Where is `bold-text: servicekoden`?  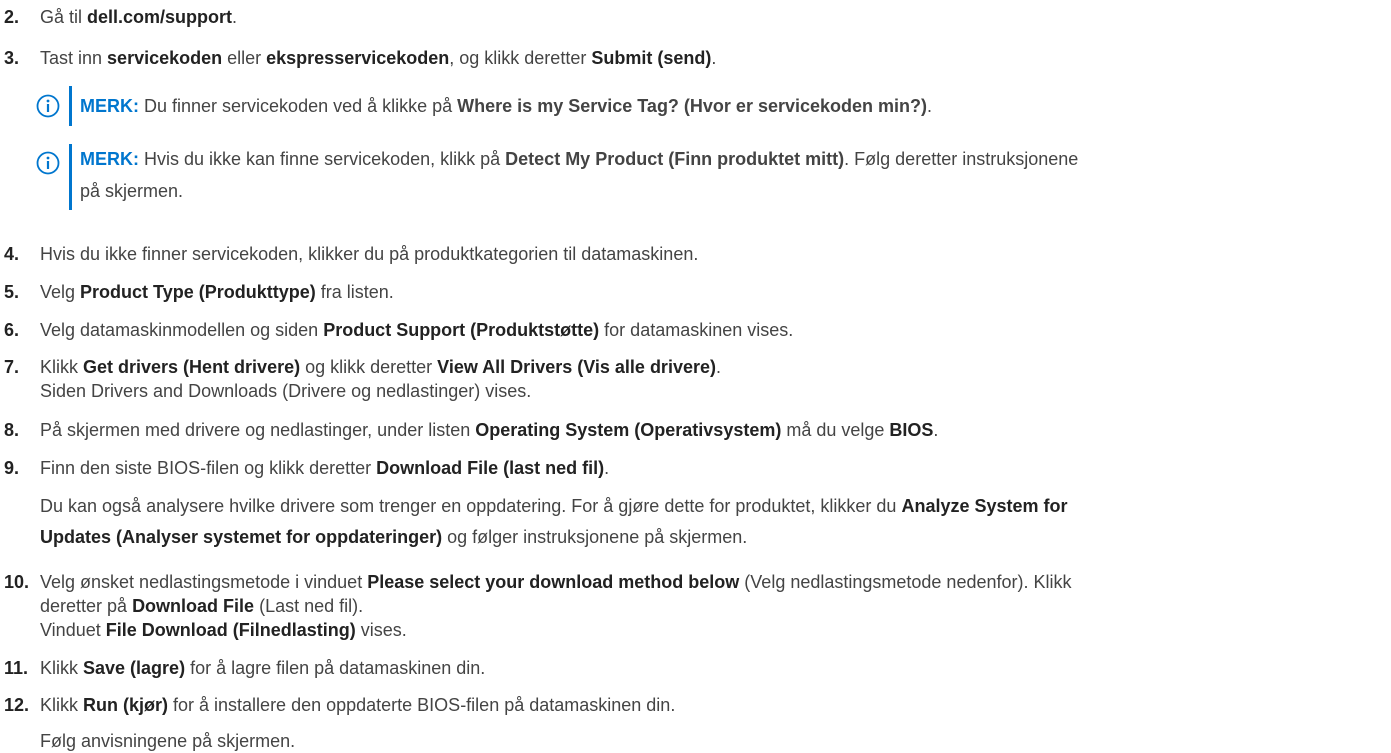 bold-text: servicekoden is located at coordinates (165, 58).